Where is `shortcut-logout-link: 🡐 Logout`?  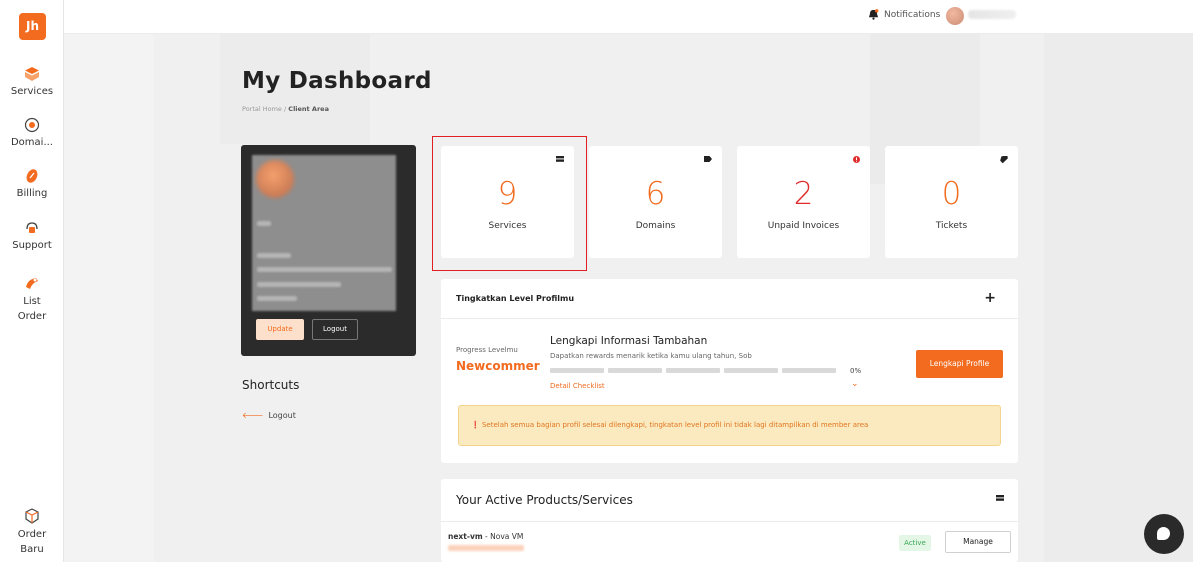
shortcut-logout-link: 🡐 Logout is located at coordinates (269, 415).